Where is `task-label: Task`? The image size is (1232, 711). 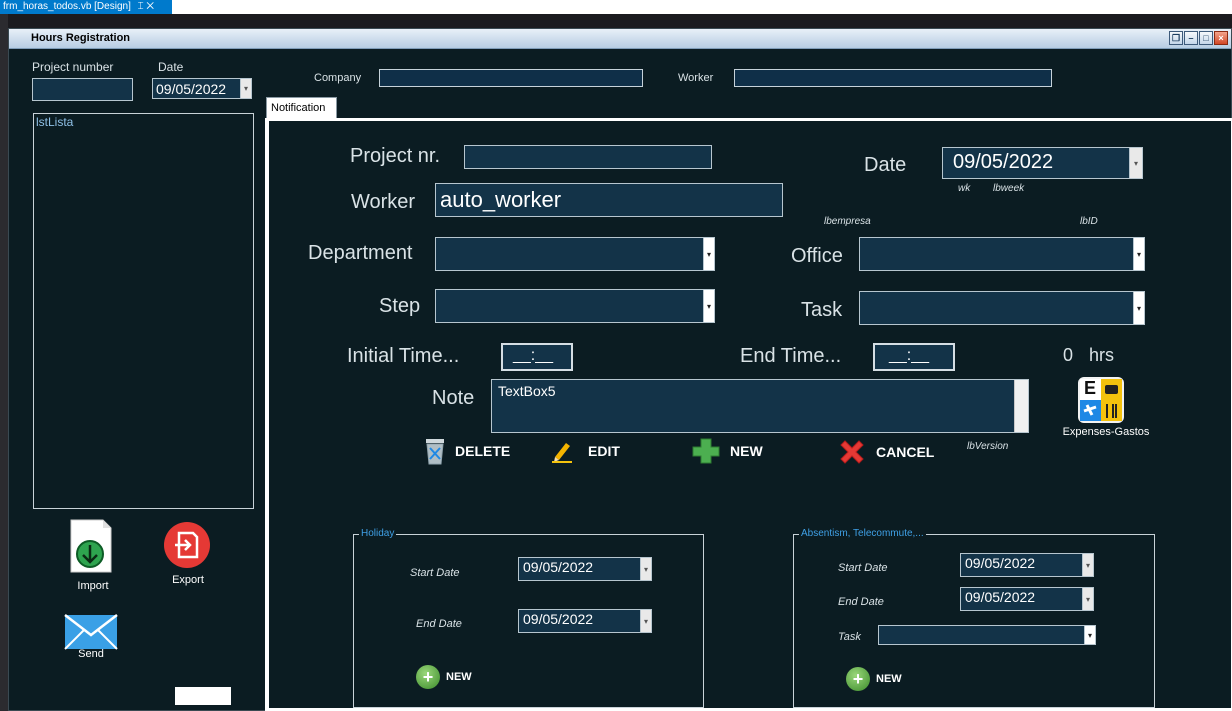 task-label: Task is located at coordinates (822, 310).